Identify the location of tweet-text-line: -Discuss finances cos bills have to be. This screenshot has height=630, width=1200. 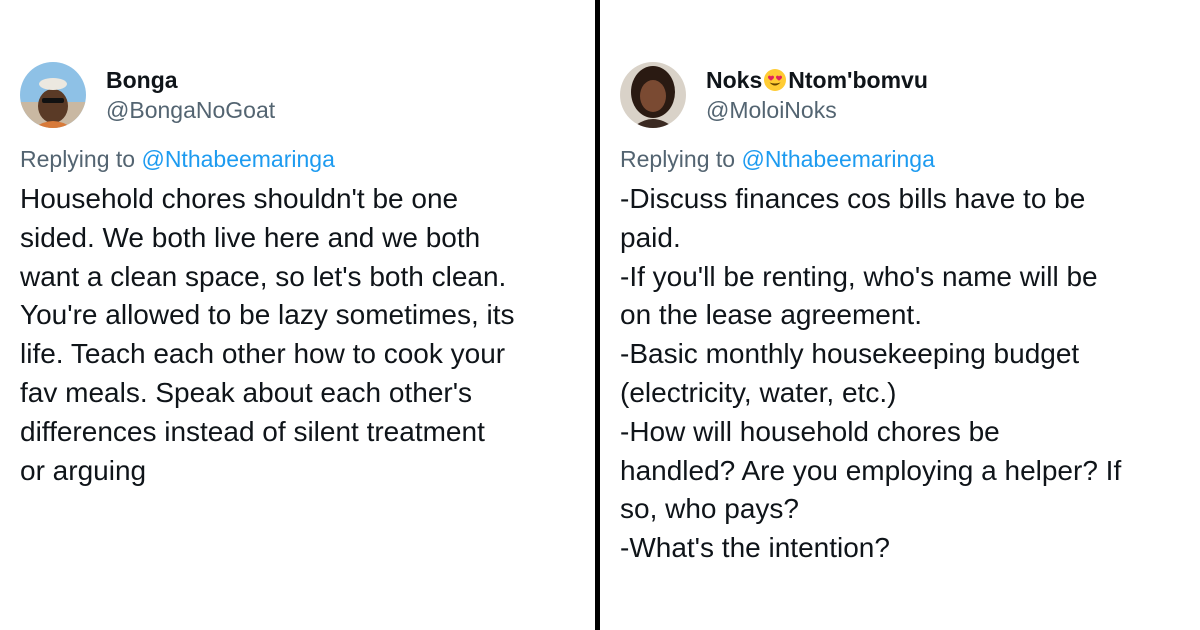
(853, 198).